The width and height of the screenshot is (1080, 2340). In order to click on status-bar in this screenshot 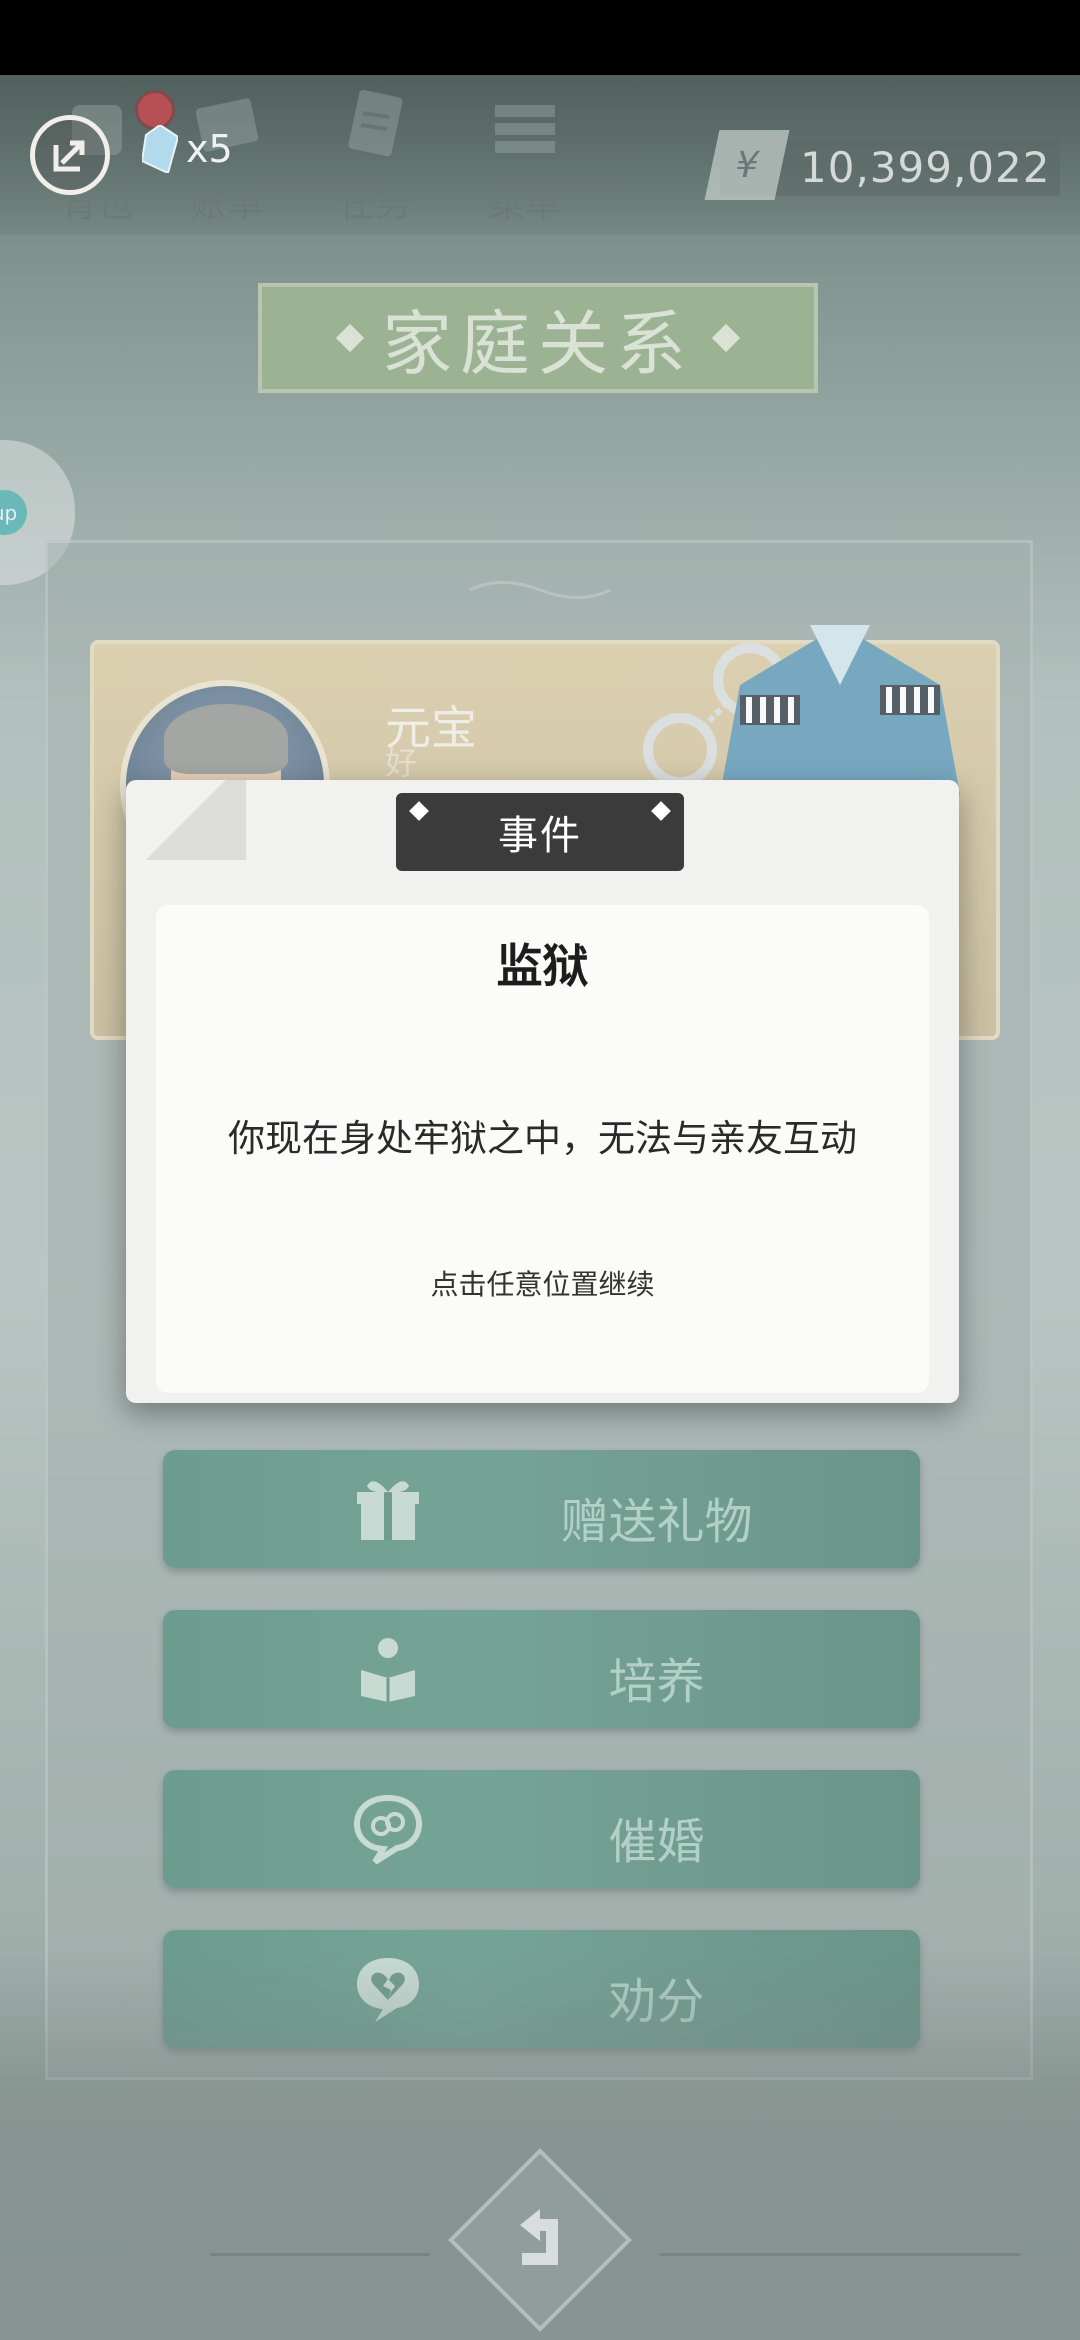, I will do `click(540, 37)`.